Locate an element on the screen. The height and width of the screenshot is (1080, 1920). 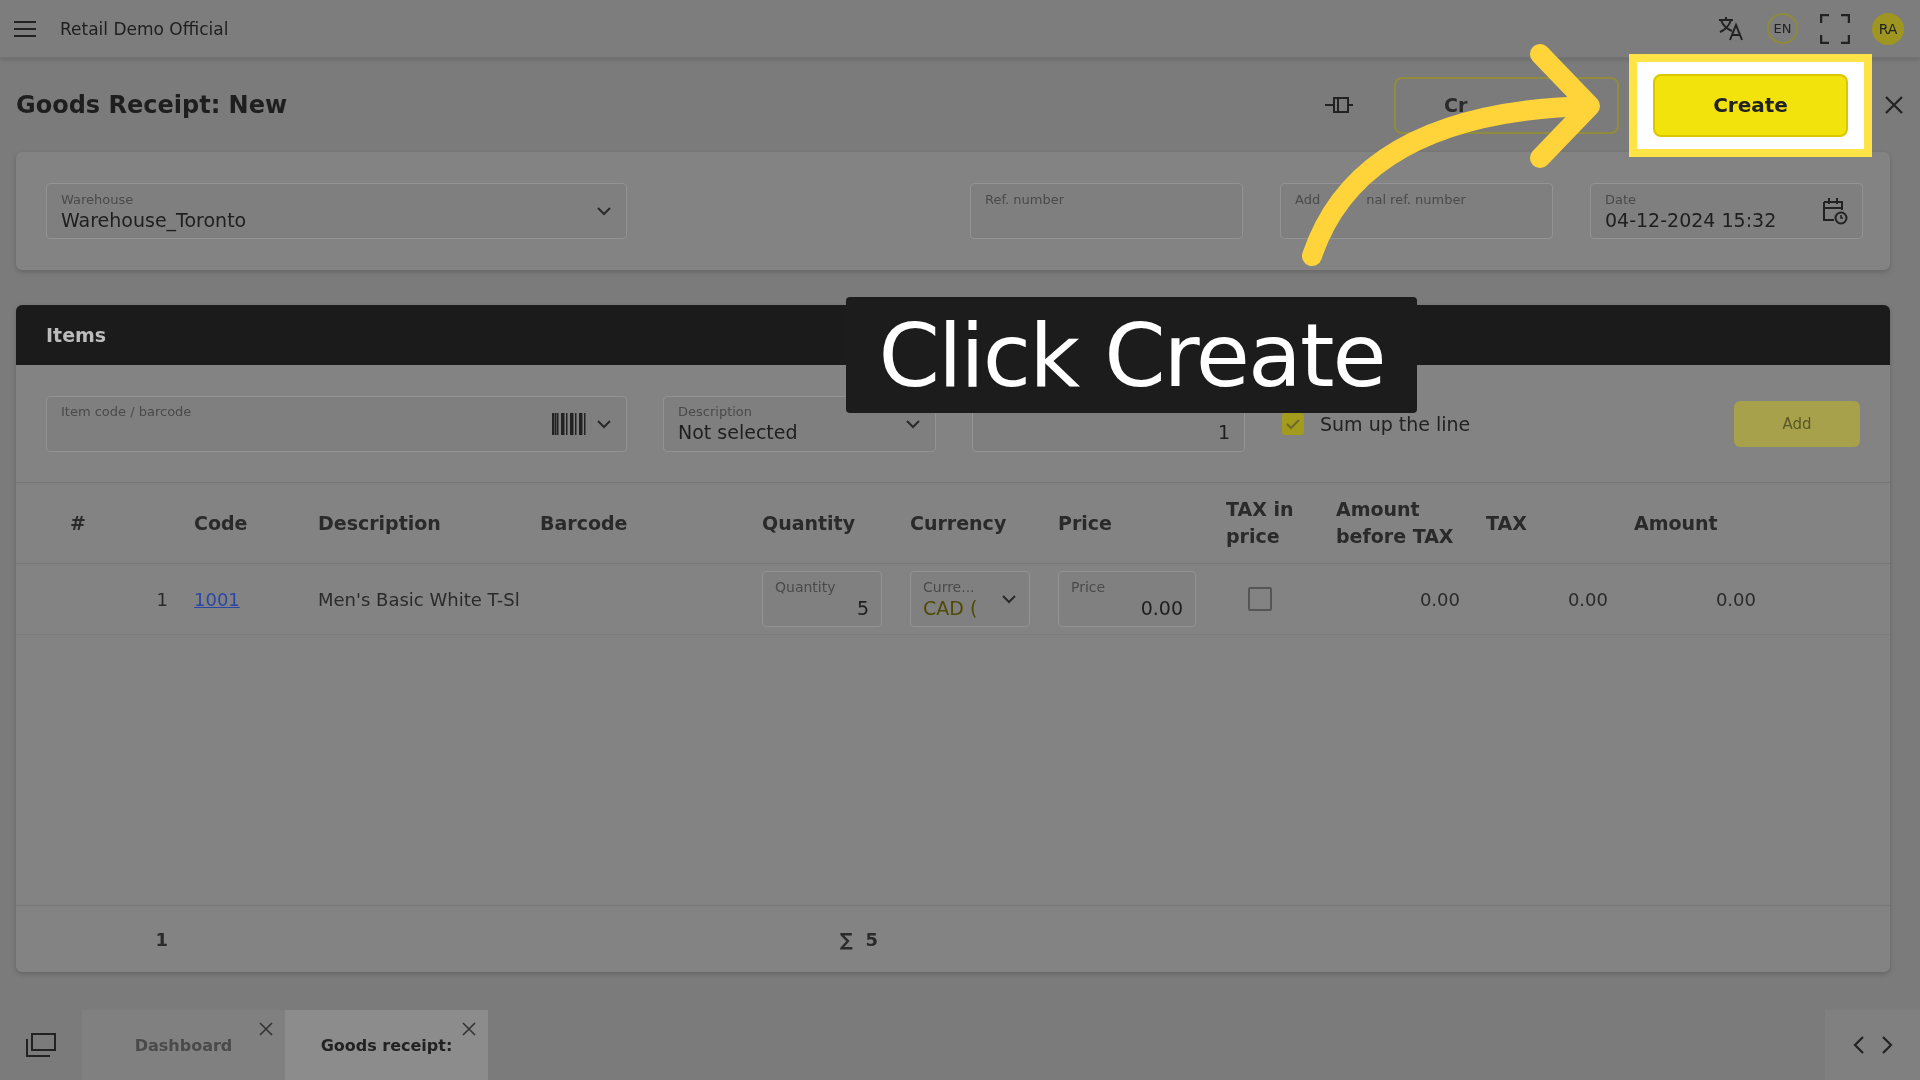
pin-icon is located at coordinates (1339, 105).